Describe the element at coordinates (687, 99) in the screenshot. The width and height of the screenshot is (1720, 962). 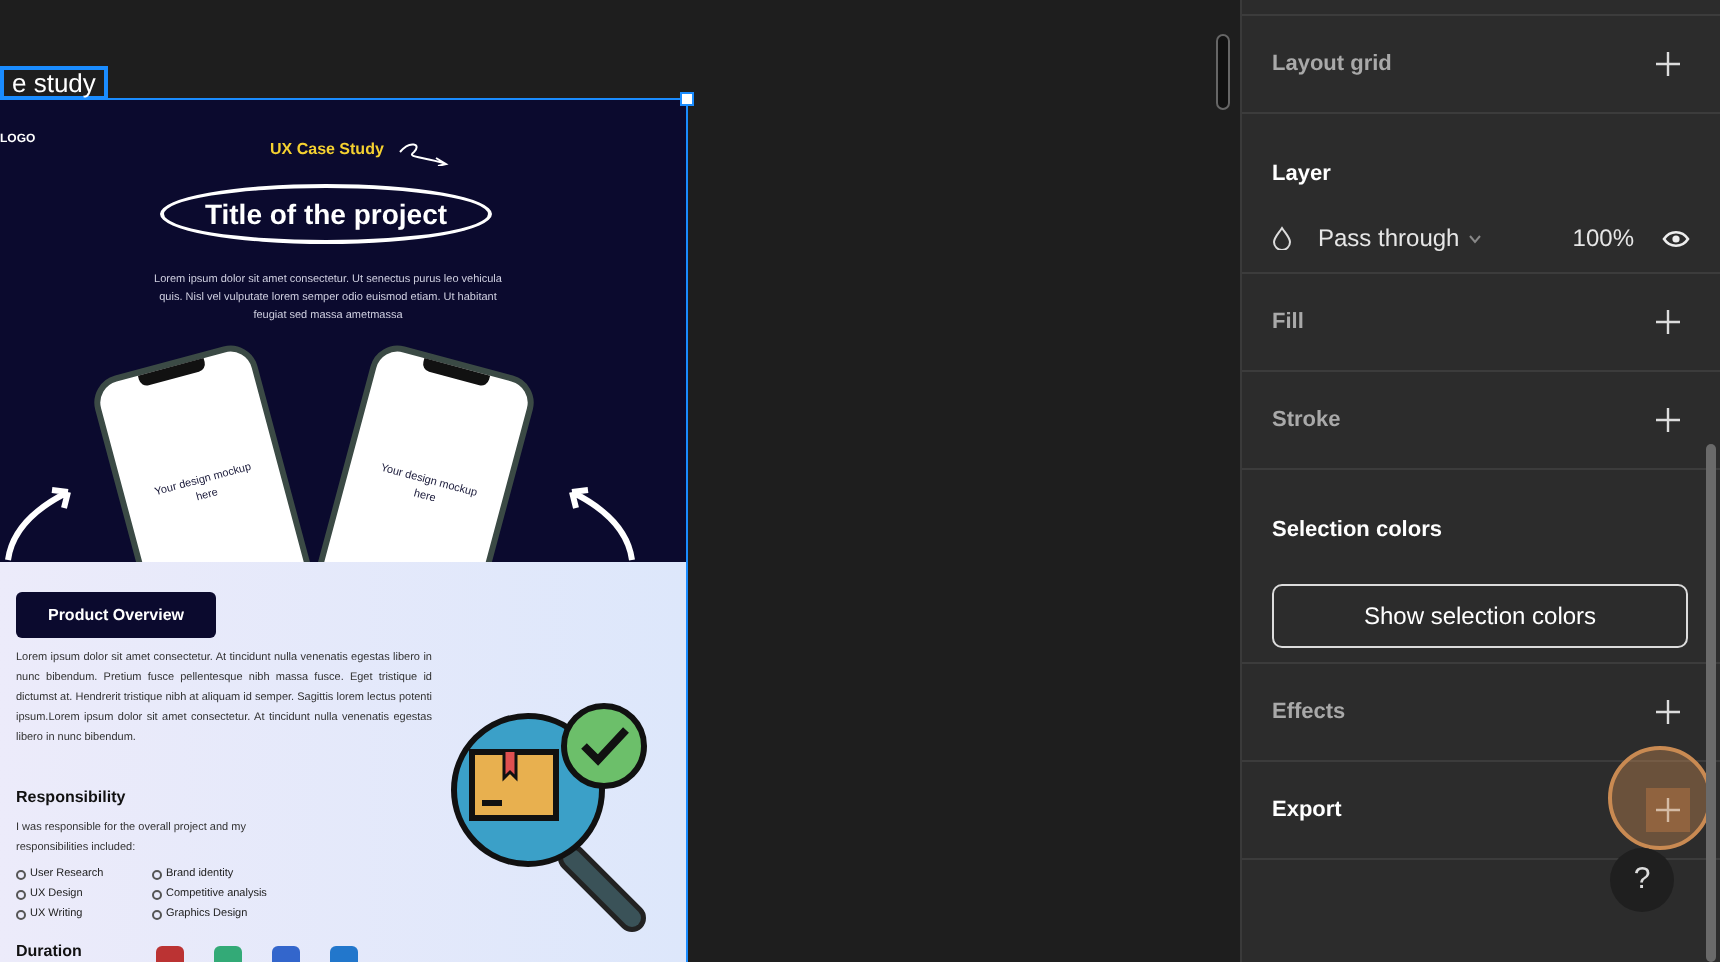
I see `resize-handle` at that location.